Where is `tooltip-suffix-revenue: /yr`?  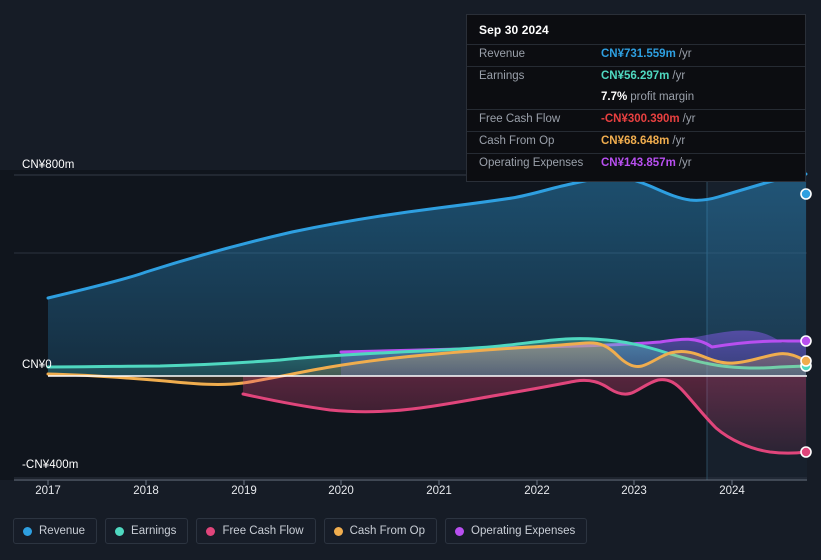 tooltip-suffix-revenue: /yr is located at coordinates (685, 54).